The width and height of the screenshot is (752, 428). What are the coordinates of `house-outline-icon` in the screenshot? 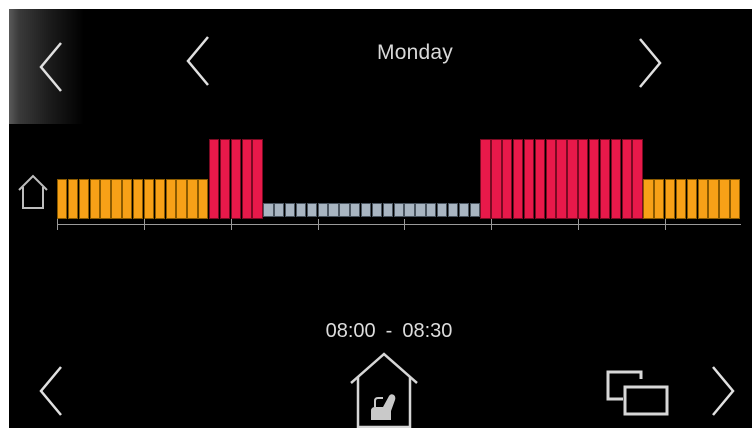 It's located at (33, 191).